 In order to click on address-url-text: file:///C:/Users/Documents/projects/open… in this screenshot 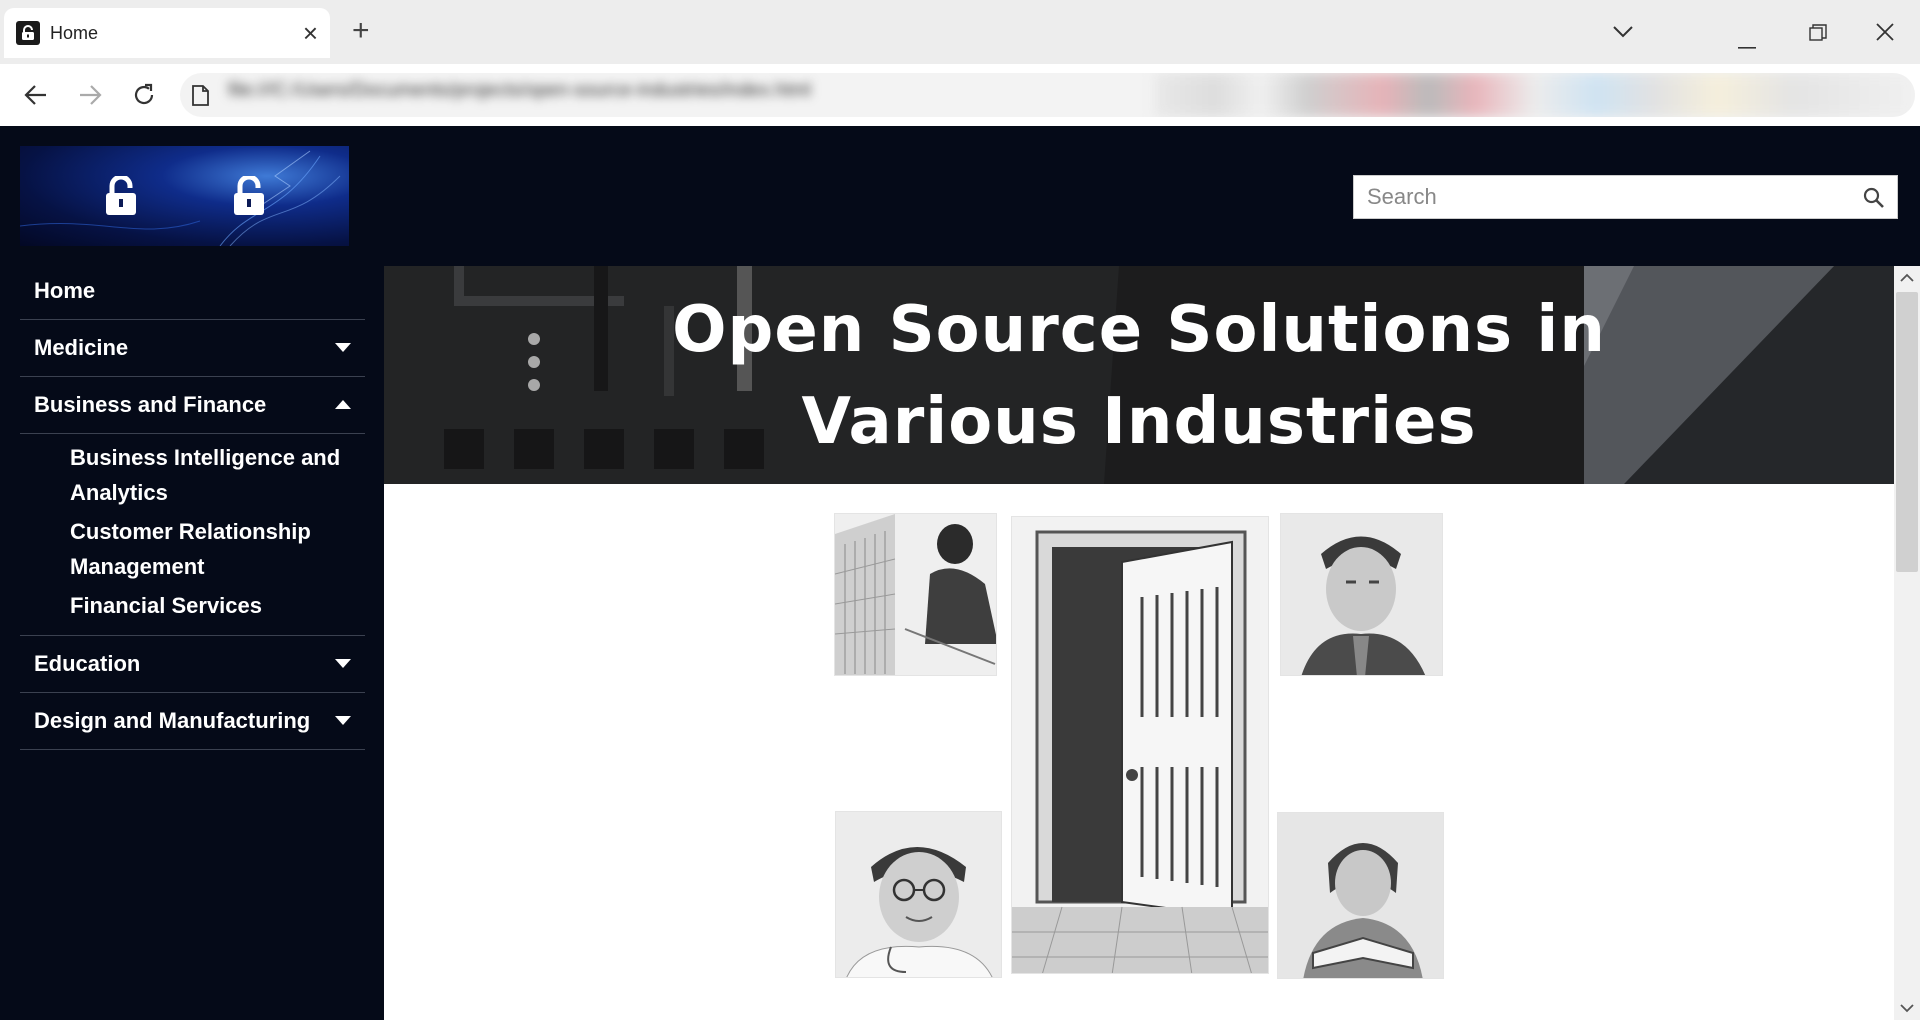, I will do `click(519, 90)`.